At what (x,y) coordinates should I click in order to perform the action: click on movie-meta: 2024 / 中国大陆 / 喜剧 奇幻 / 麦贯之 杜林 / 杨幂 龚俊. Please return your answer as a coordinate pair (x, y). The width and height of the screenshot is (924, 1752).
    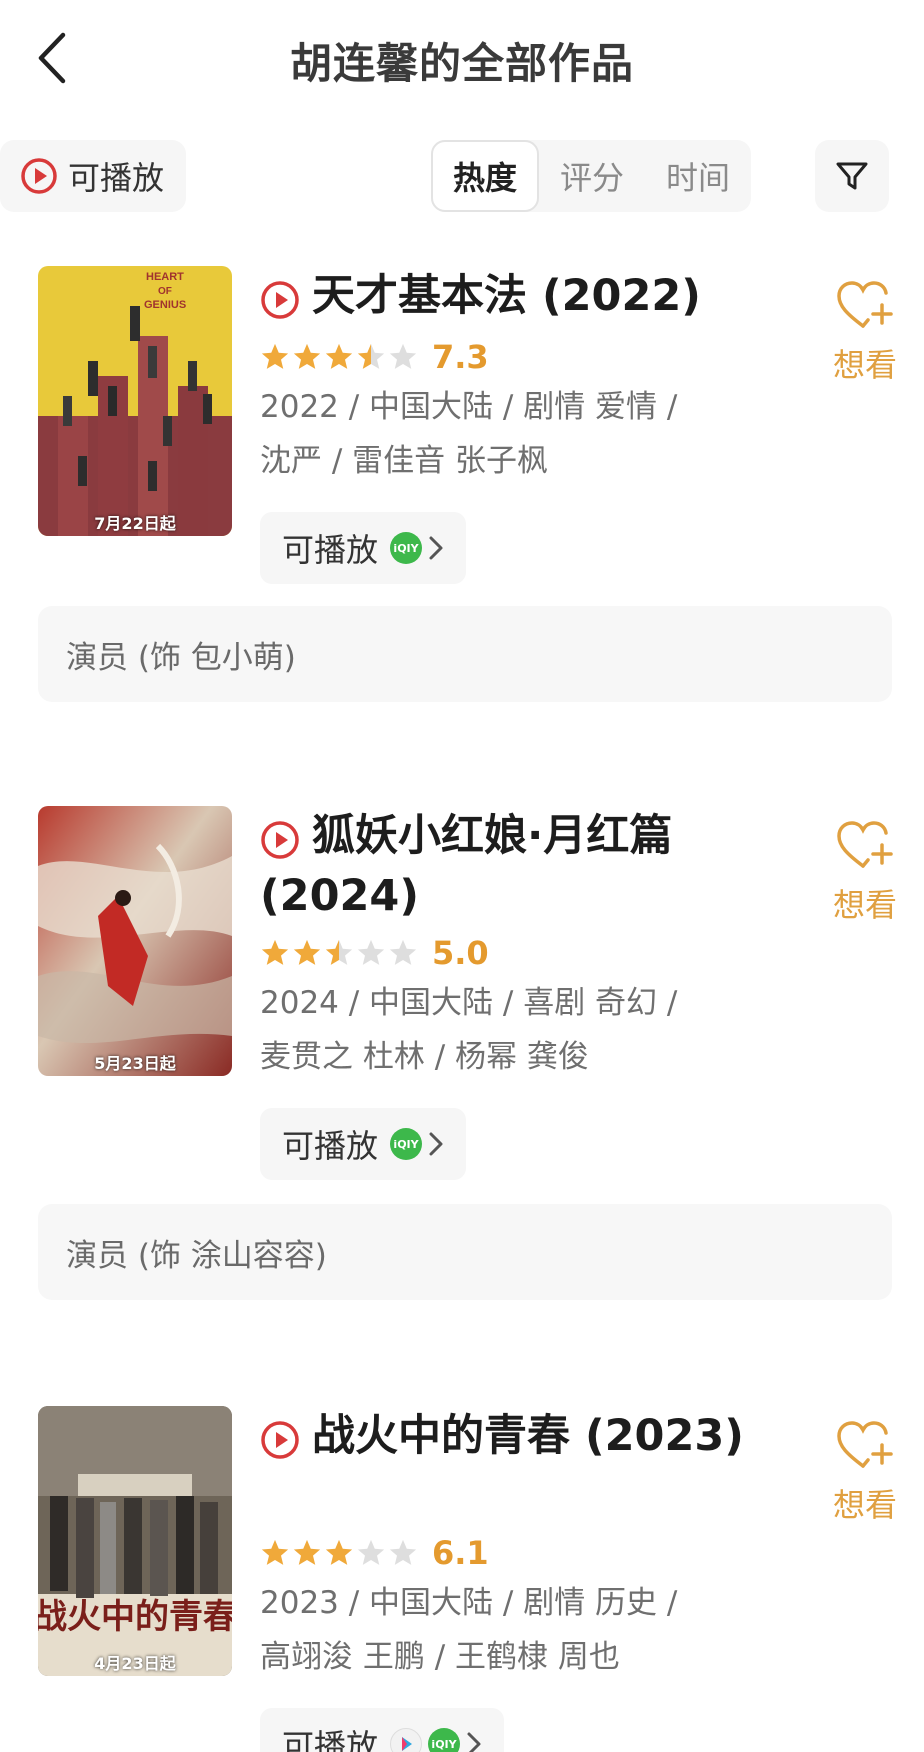
    Looking at the image, I should click on (495, 1030).